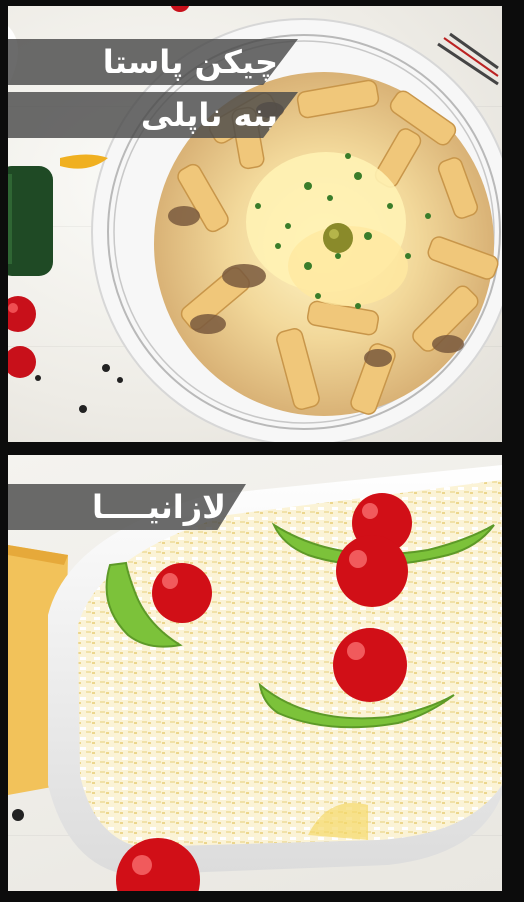 The height and width of the screenshot is (902, 524). I want to click on caption-penne-napoli: پنه ناپلی, so click(153, 115).